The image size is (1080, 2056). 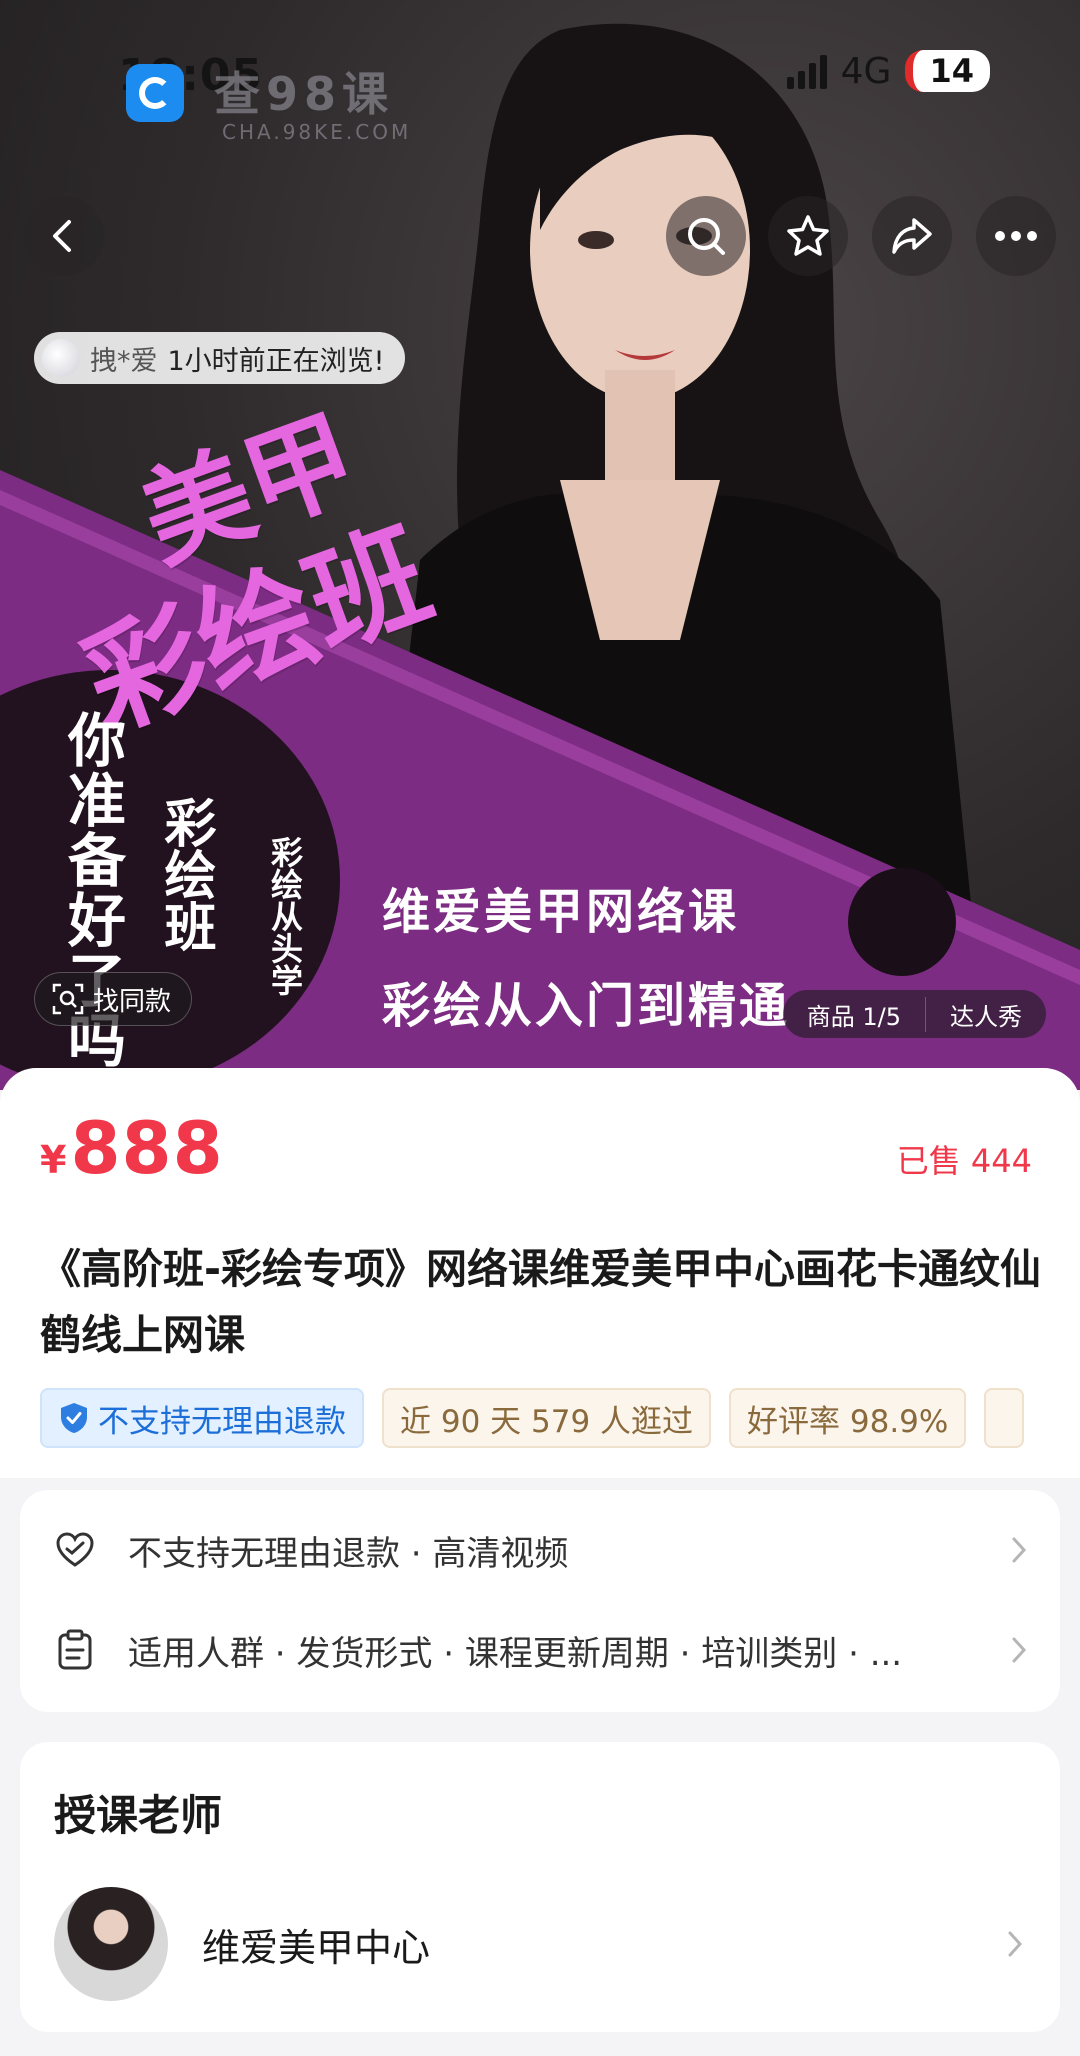 I want to click on service-row: 不支持无理由退款 · 高清视频, so click(x=544, y=1550).